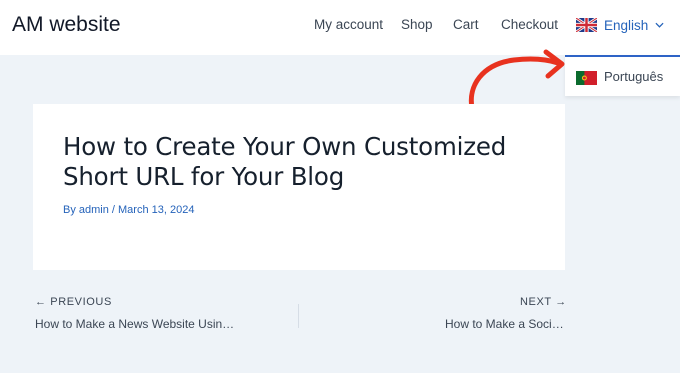  Describe the element at coordinates (586, 78) in the screenshot. I see `portugal-flag-icon` at that location.